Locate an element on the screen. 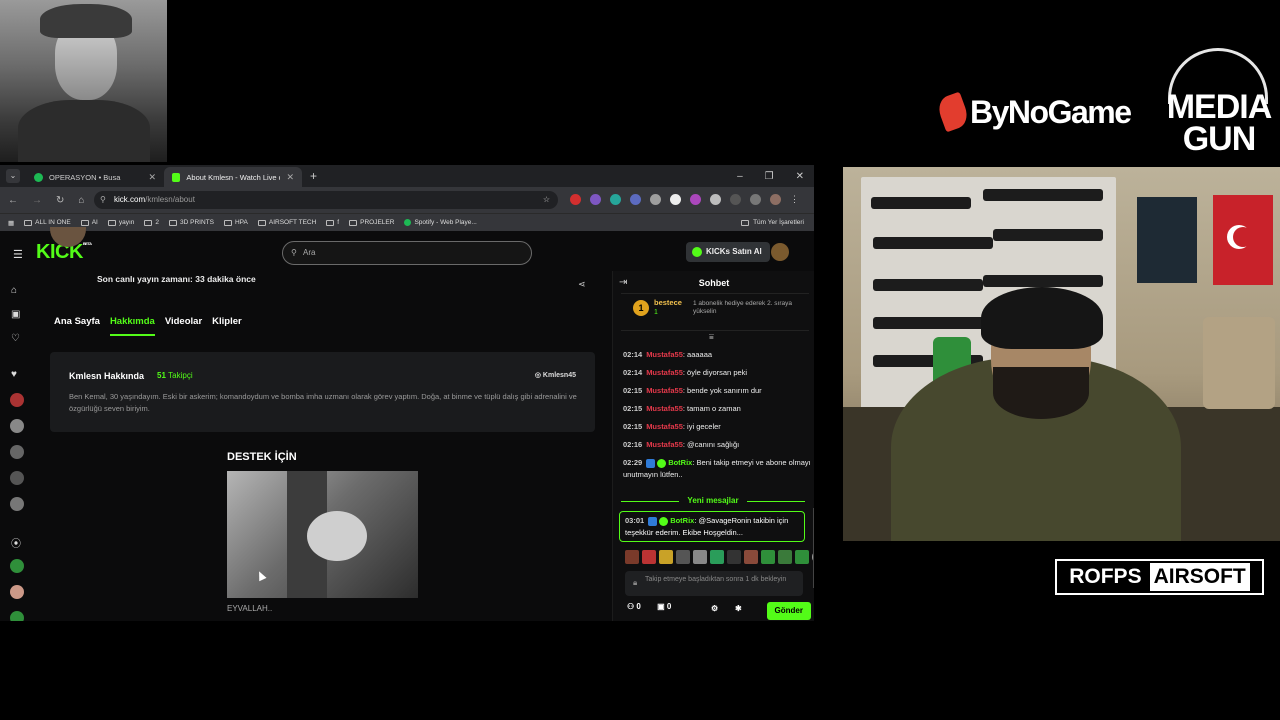  split-icon is located at coordinates (755, 199).